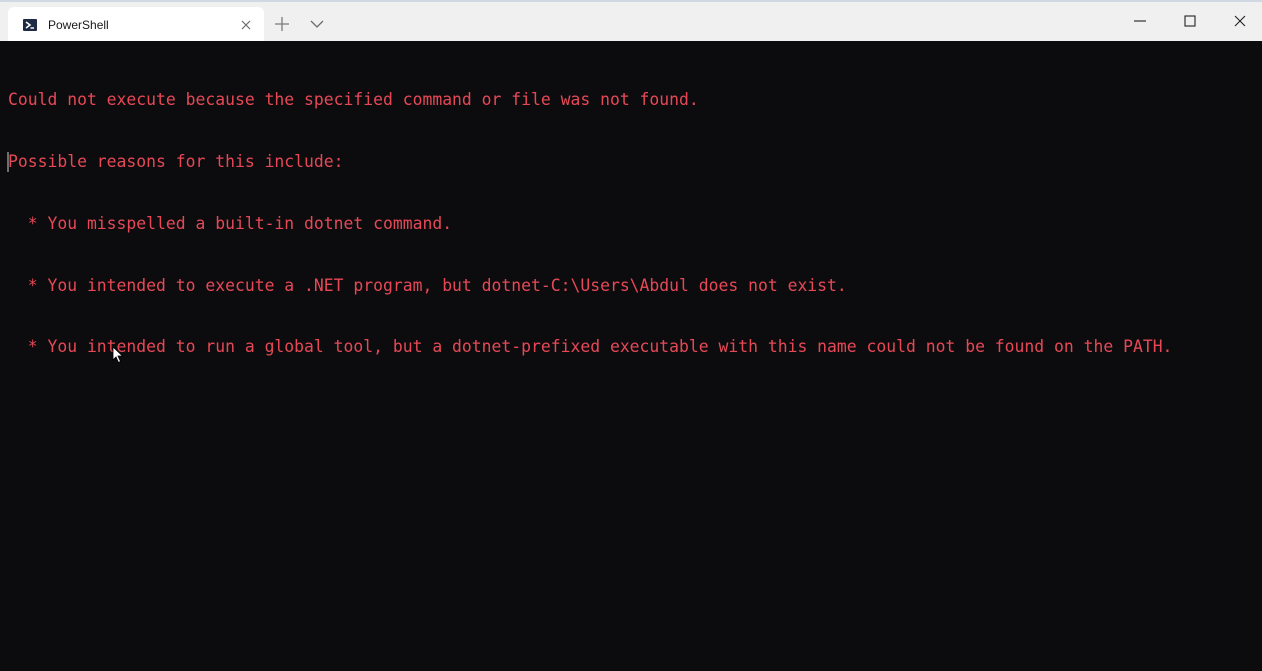  Describe the element at coordinates (78, 25) in the screenshot. I see `tab-title: PowerShell` at that location.